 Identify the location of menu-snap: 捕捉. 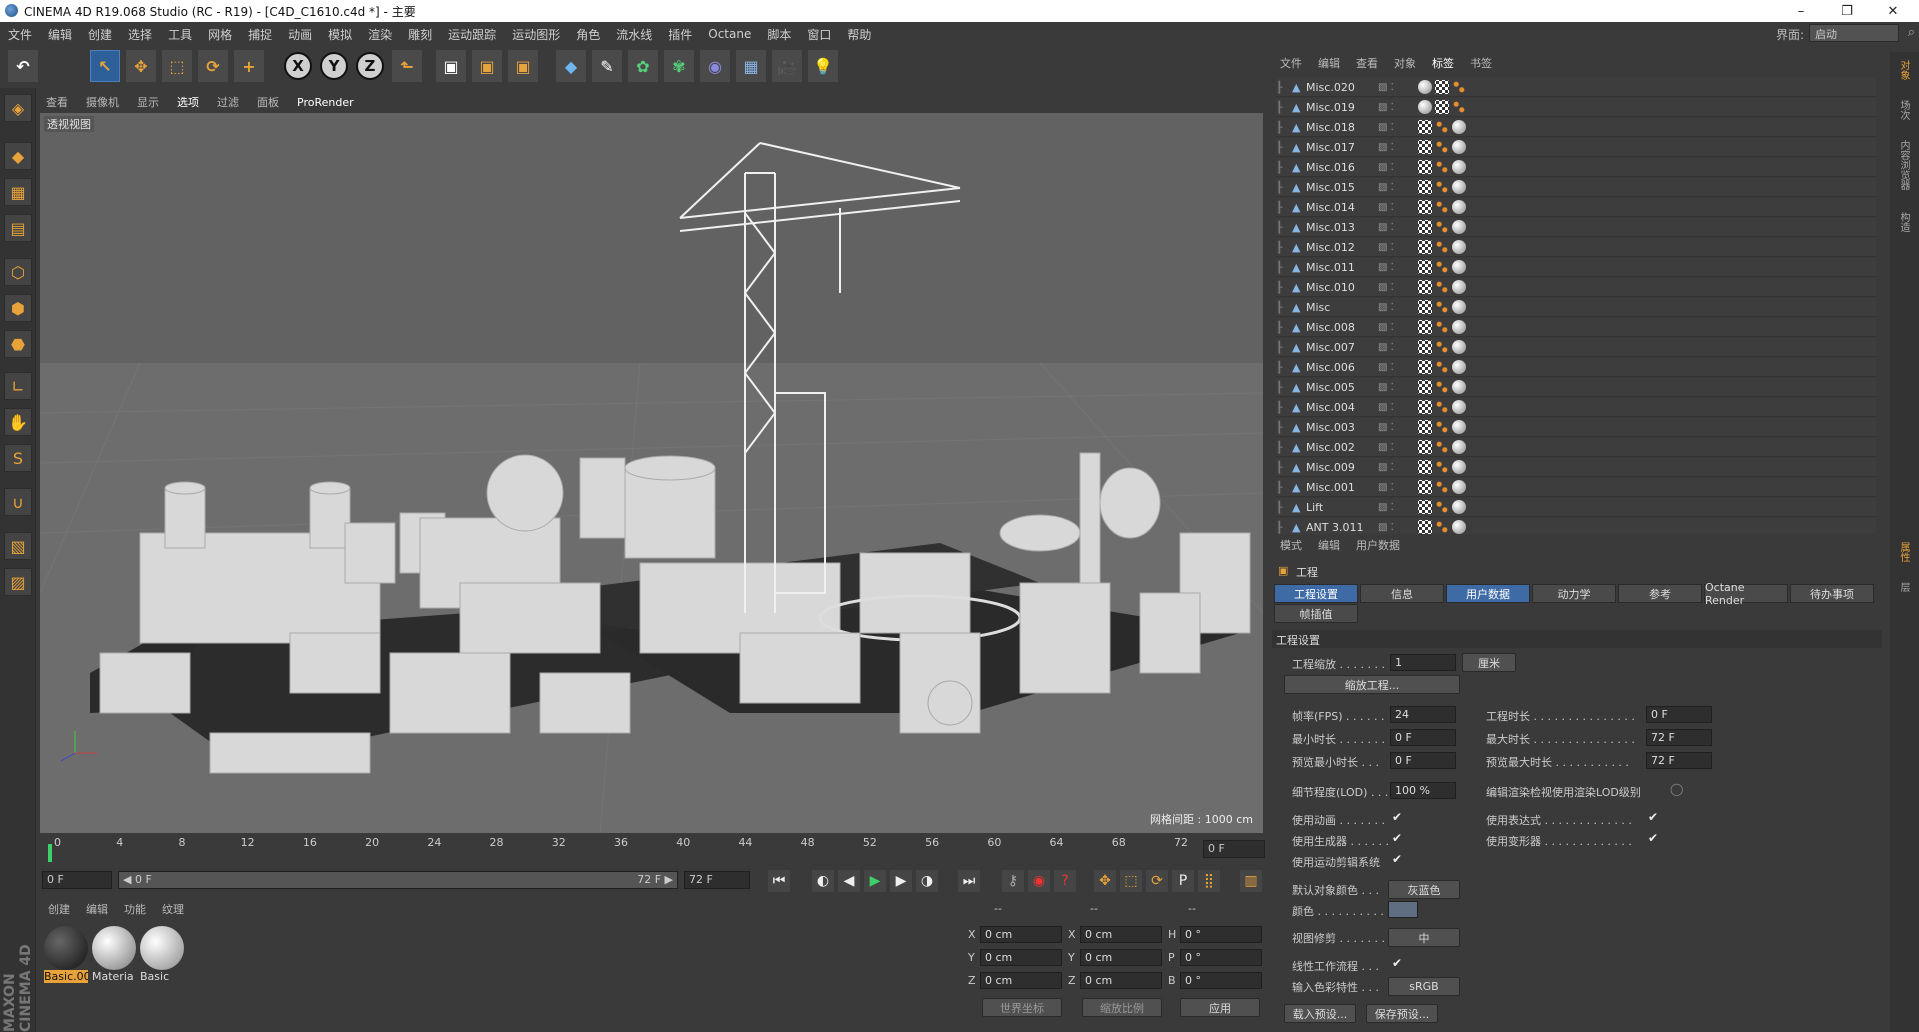
(260, 34).